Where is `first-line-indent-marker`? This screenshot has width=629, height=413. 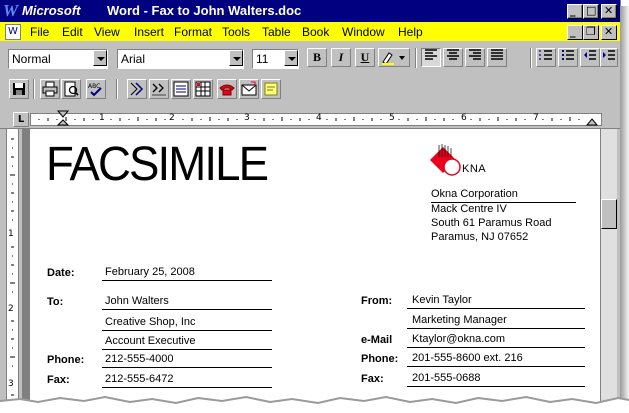 first-line-indent-marker is located at coordinates (63, 119).